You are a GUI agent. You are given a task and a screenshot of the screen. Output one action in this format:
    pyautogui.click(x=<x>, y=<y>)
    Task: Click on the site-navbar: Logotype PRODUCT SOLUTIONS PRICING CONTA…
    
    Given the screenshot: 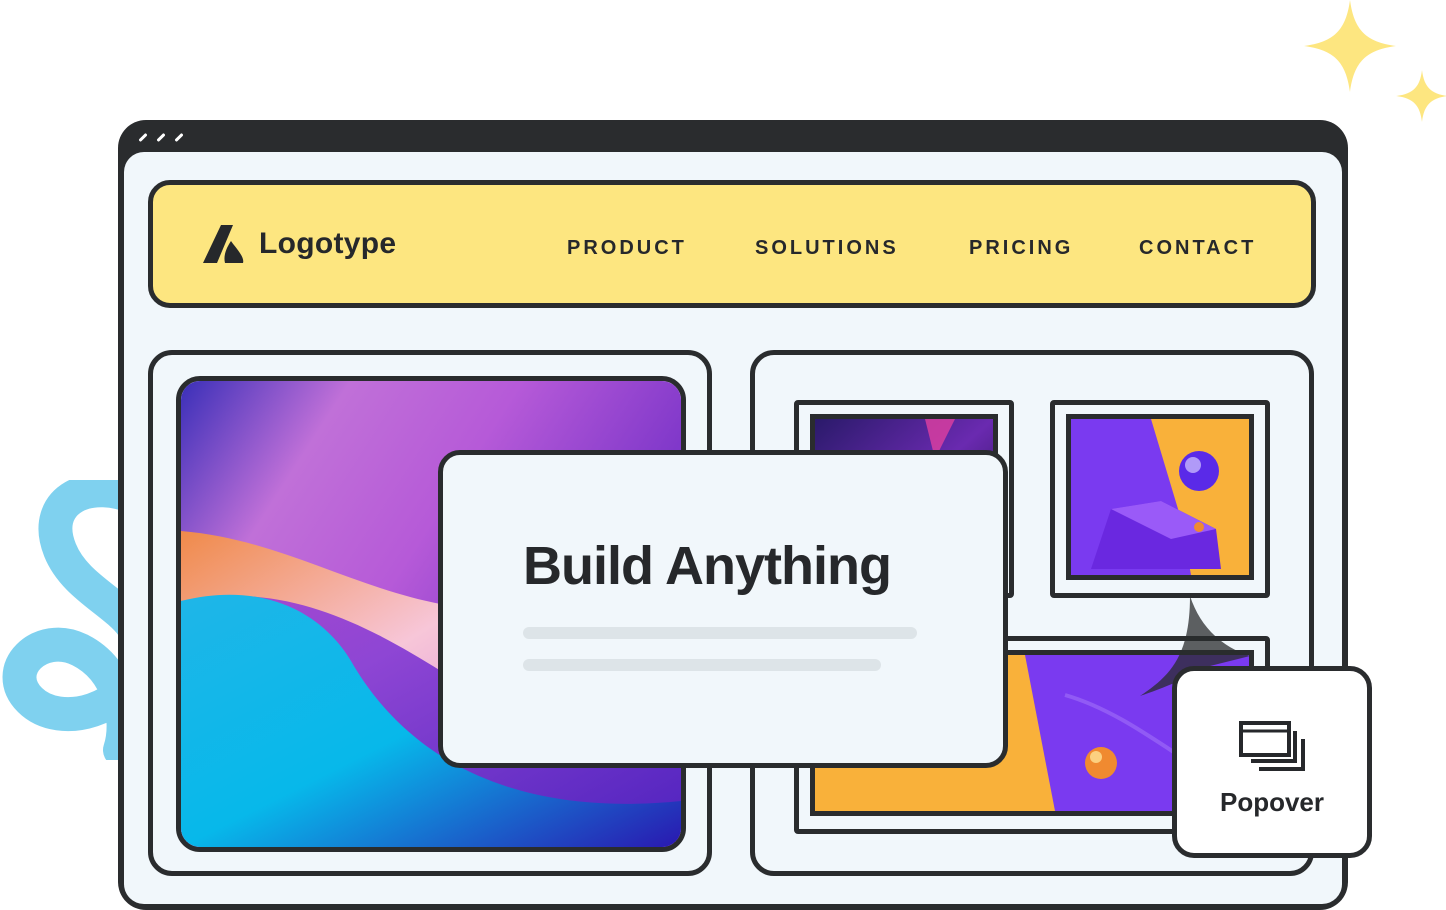 What is the action you would take?
    pyautogui.click(x=732, y=244)
    